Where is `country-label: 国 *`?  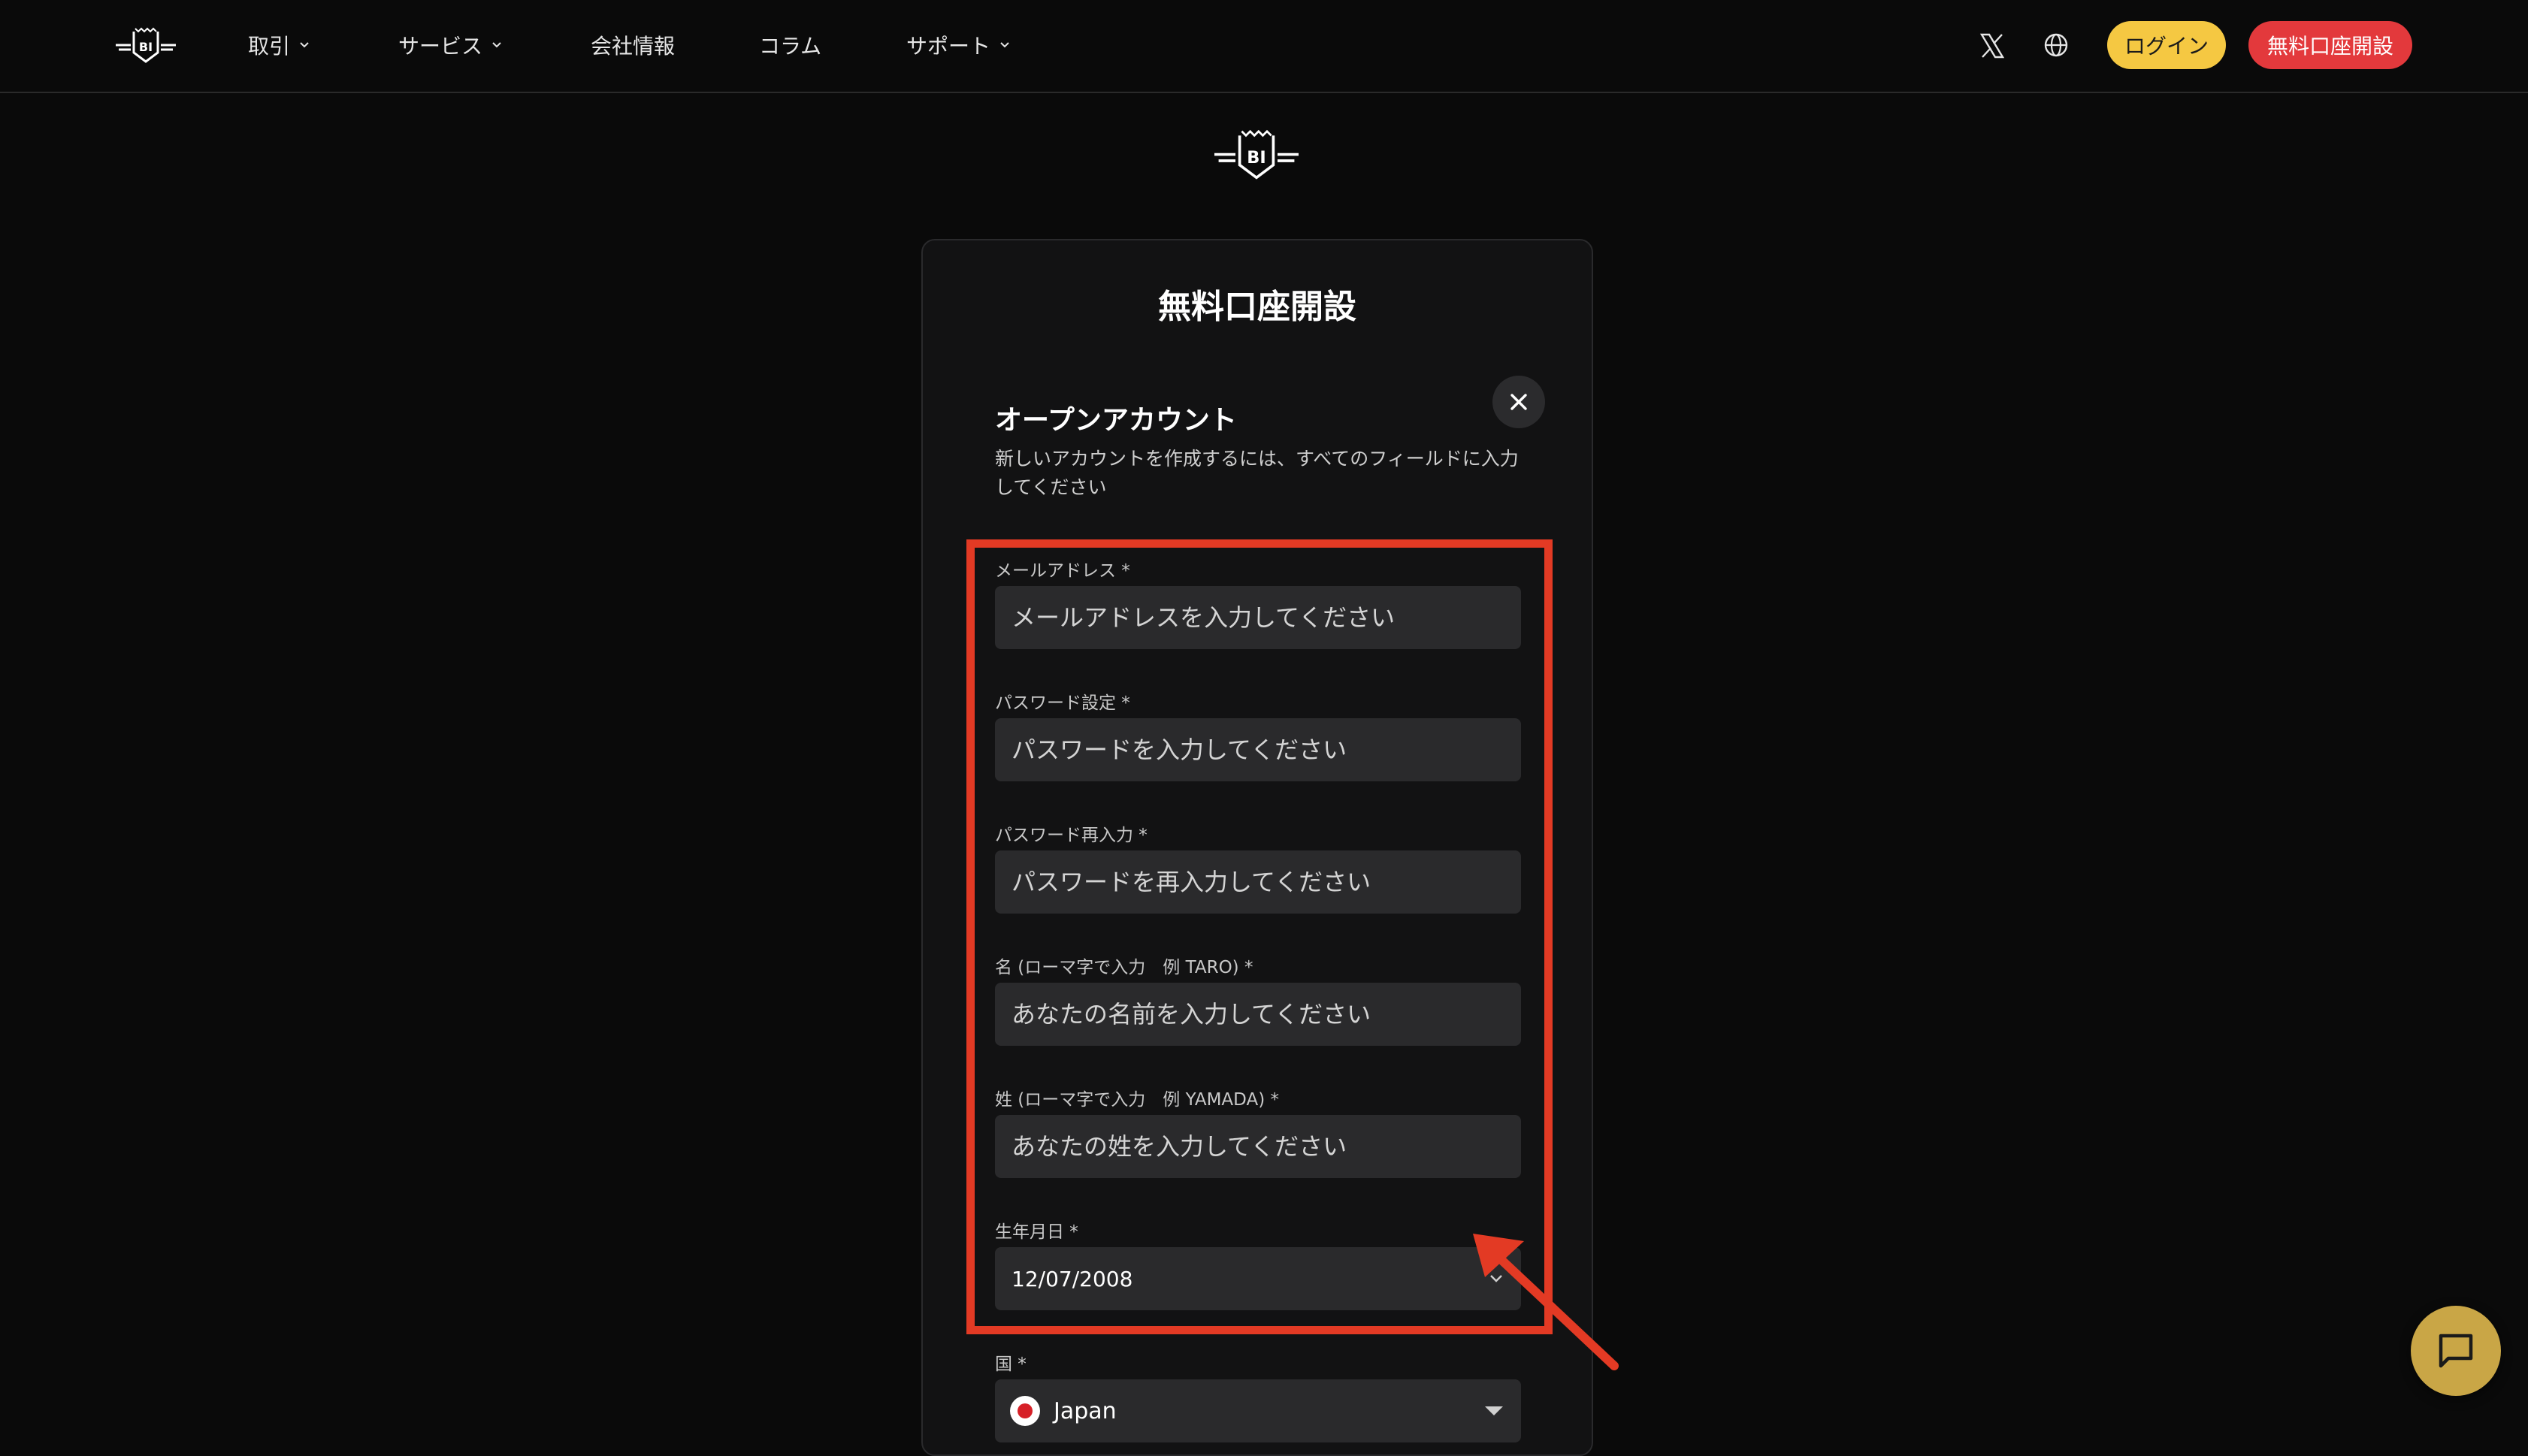
country-label: 国 * is located at coordinates (1011, 1364).